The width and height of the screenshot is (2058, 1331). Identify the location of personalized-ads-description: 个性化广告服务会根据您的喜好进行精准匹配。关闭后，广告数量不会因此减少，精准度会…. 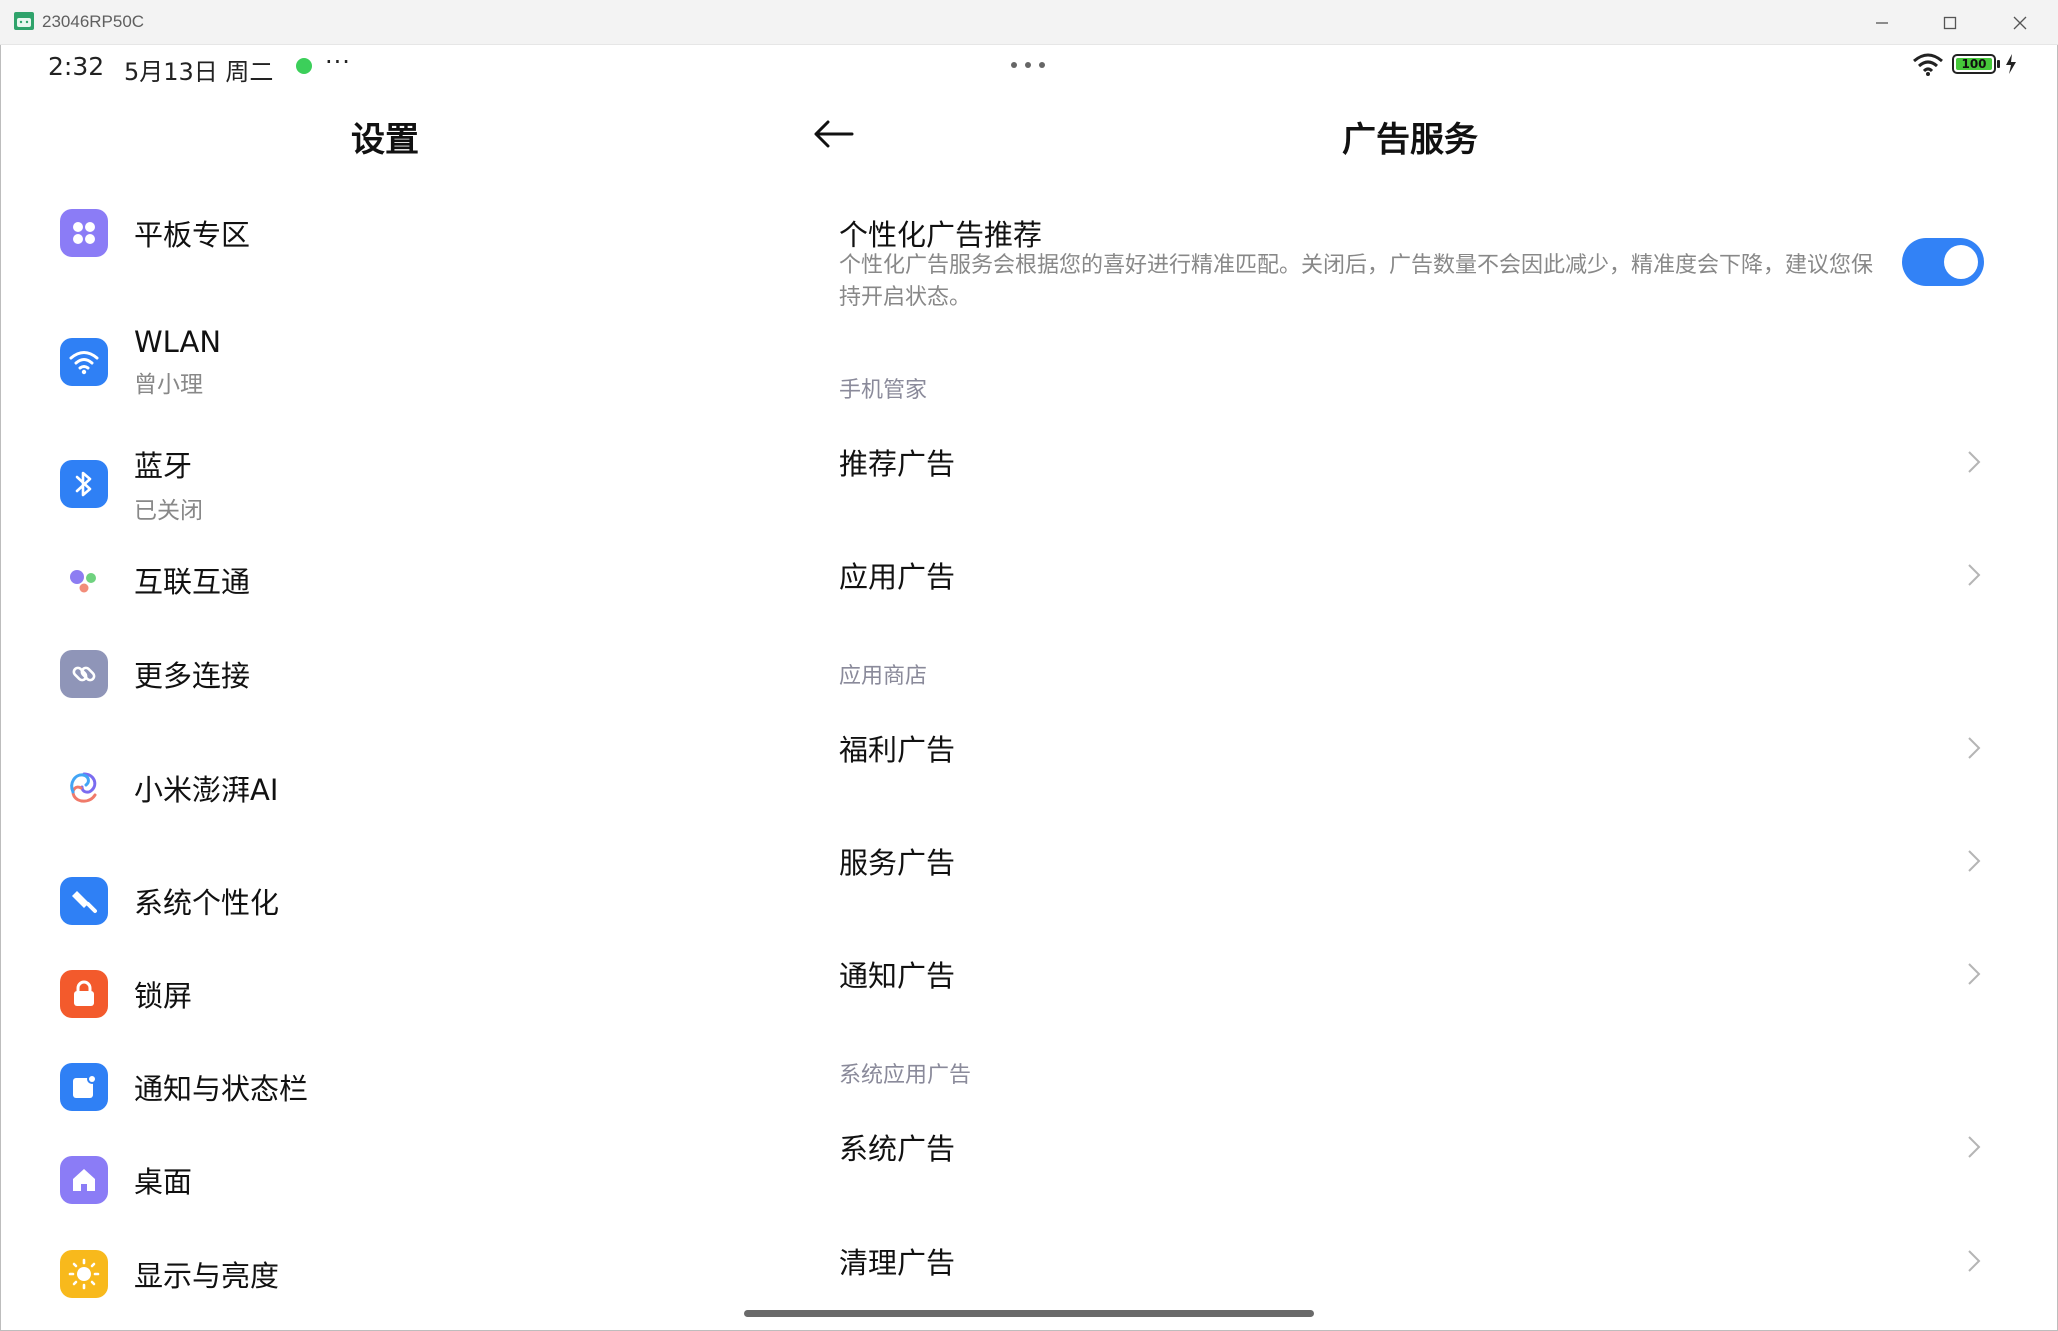
(1356, 281).